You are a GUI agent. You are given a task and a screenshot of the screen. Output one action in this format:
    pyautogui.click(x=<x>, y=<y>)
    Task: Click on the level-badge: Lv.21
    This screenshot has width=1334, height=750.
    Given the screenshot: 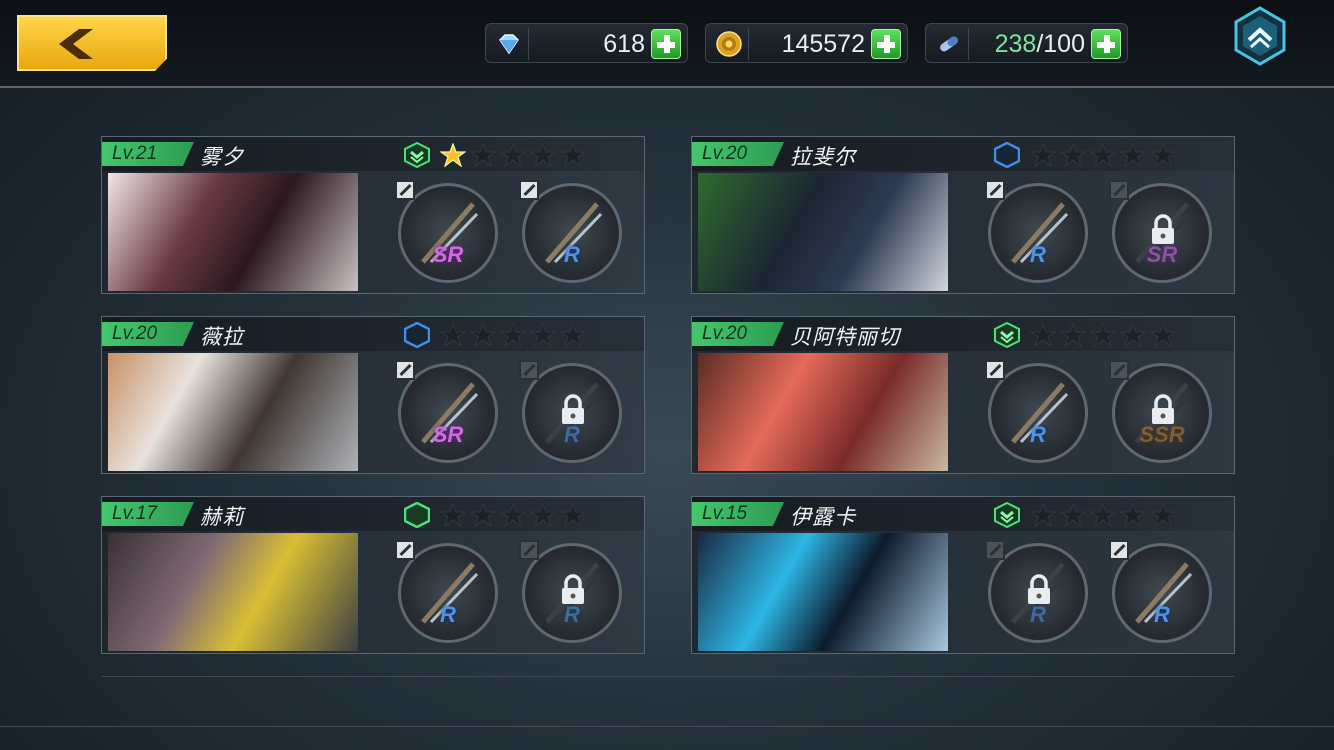 What is the action you would take?
    pyautogui.click(x=148, y=154)
    